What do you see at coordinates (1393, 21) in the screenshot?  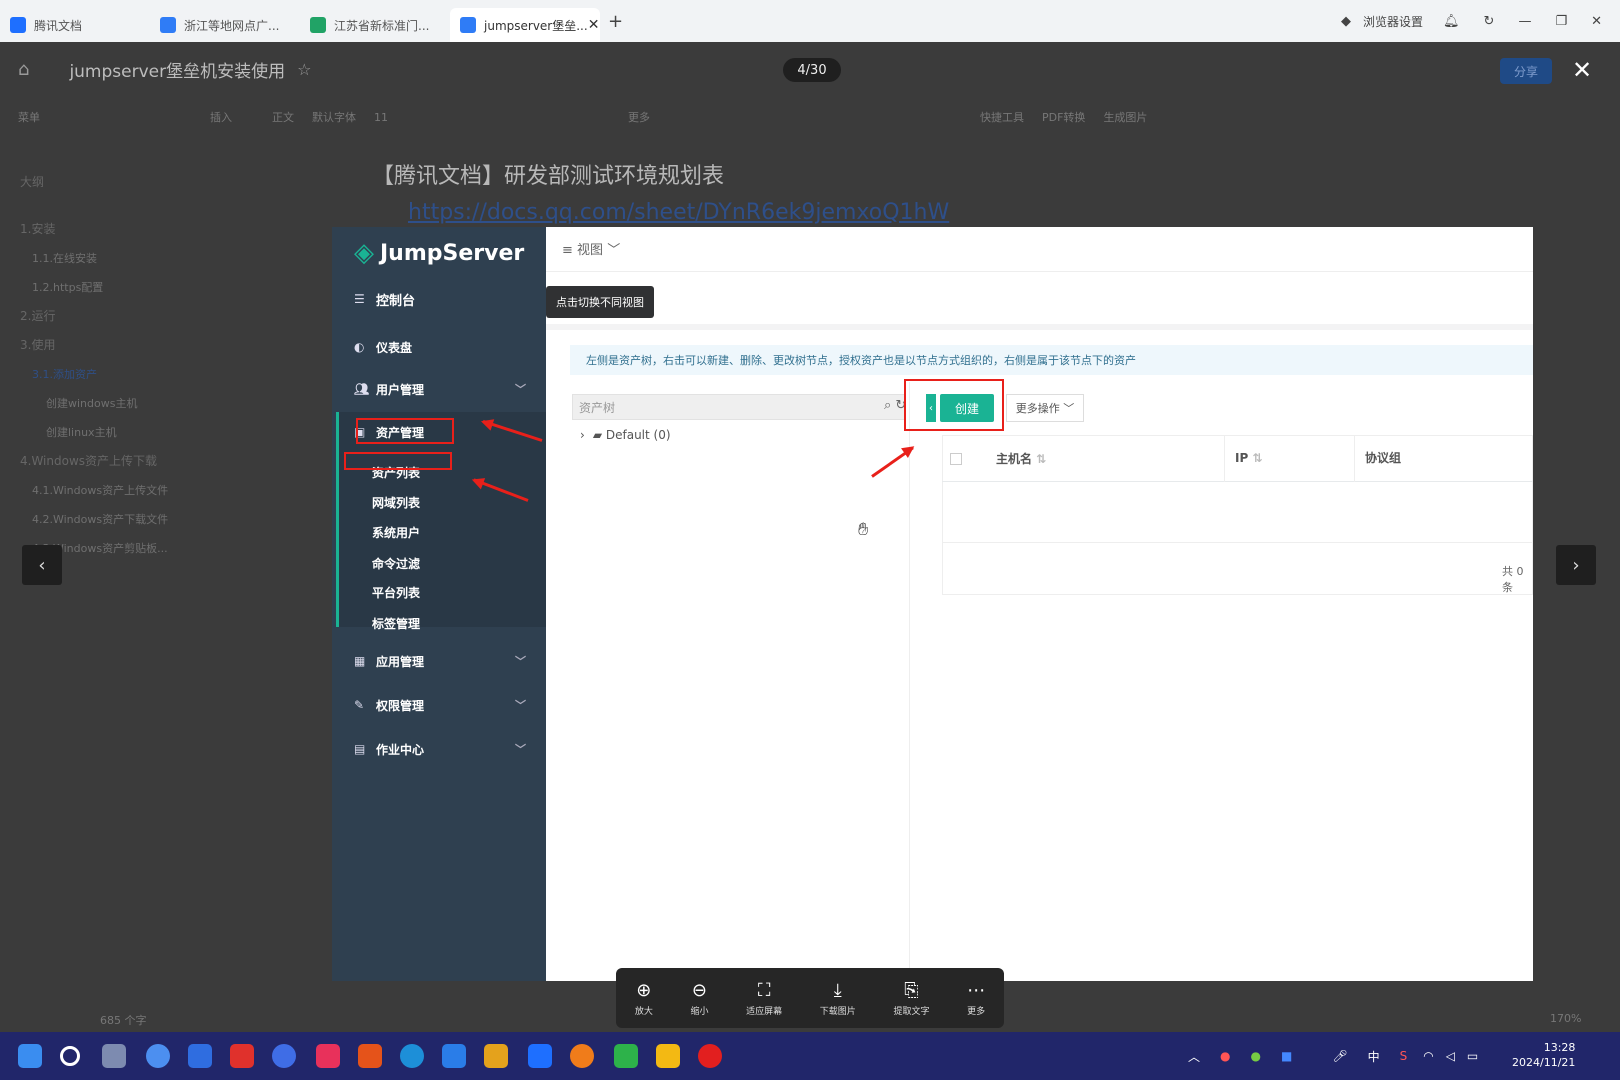 I see `browser-settings-label: 浏览器设置` at bounding box center [1393, 21].